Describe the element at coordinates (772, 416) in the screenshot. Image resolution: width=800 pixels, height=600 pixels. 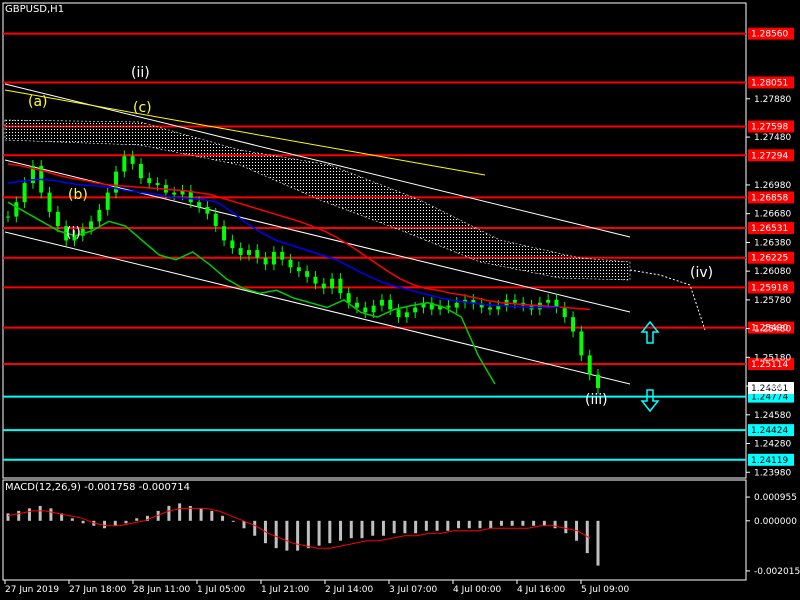
I see `price-tick-label: 1.24580` at that location.